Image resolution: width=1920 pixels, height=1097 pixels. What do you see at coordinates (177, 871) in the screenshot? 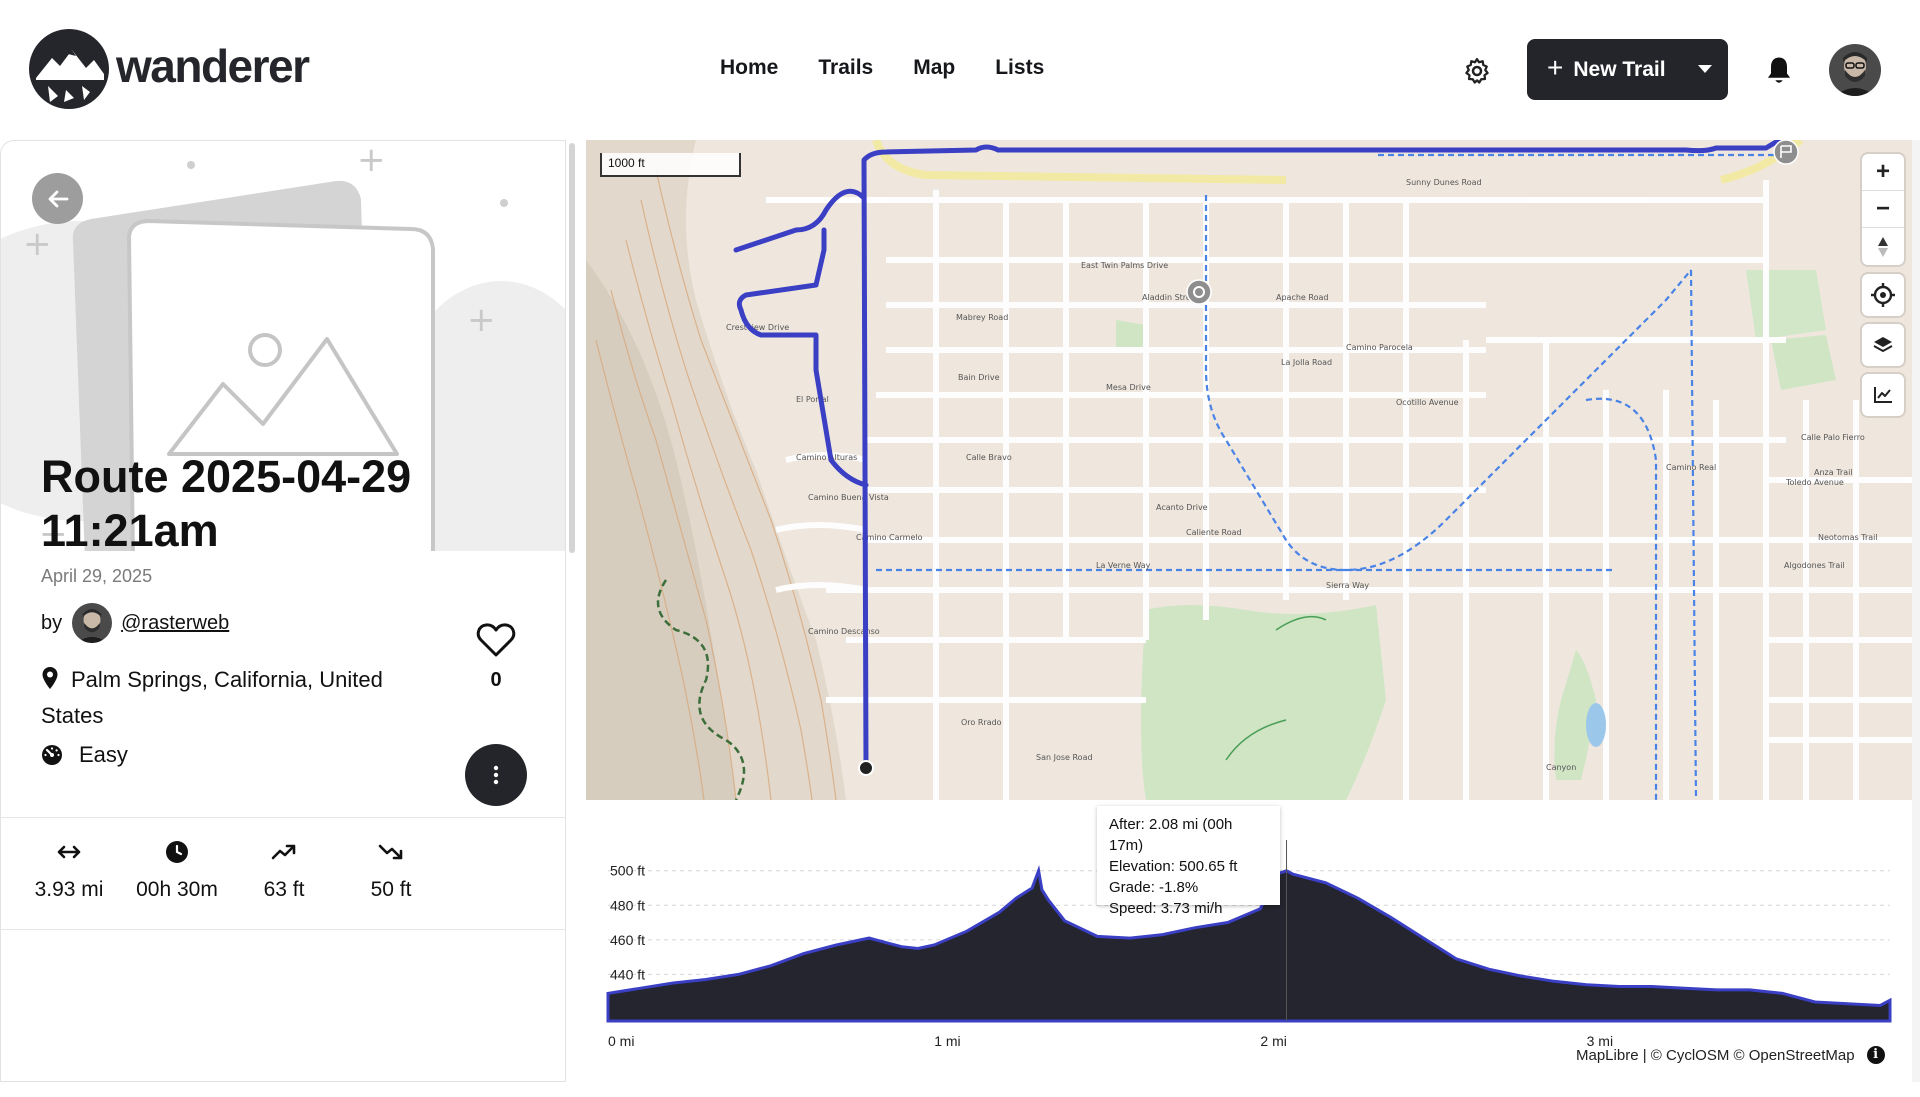
I see `stat-duration: 00h 30m` at bounding box center [177, 871].